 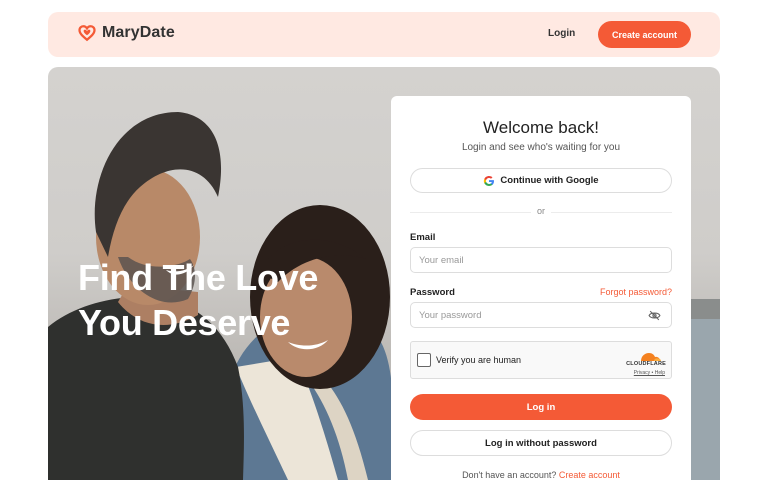 I want to click on continue-with-google-button: Continue with Google, so click(x=541, y=180).